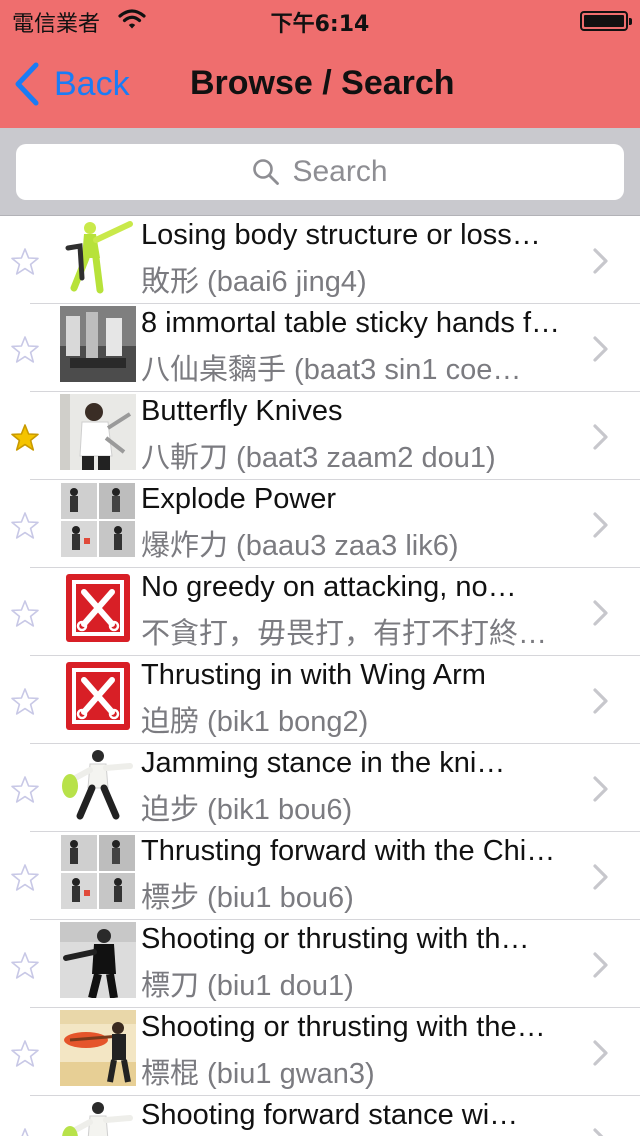 This screenshot has height=1136, width=640. What do you see at coordinates (606, 21) in the screenshot?
I see `battery-icon` at bounding box center [606, 21].